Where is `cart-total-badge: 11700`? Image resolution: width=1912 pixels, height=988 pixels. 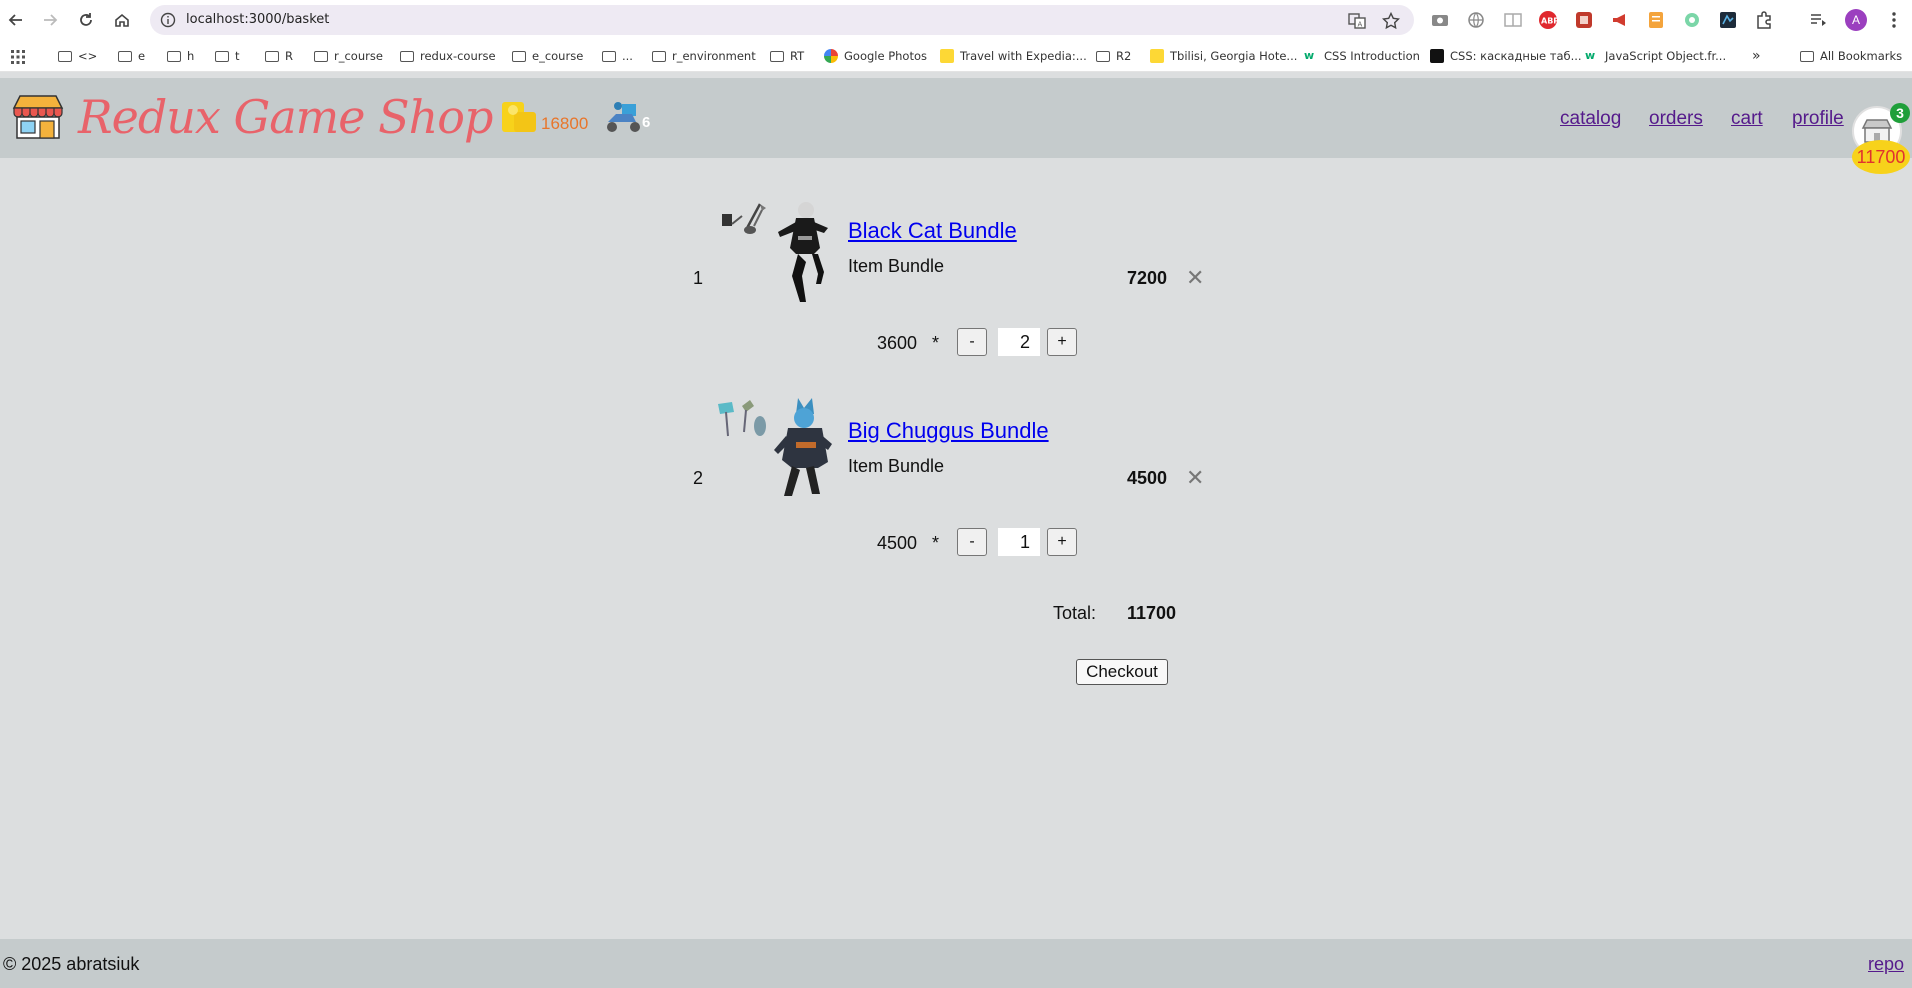
cart-total-badge: 11700 is located at coordinates (1881, 157).